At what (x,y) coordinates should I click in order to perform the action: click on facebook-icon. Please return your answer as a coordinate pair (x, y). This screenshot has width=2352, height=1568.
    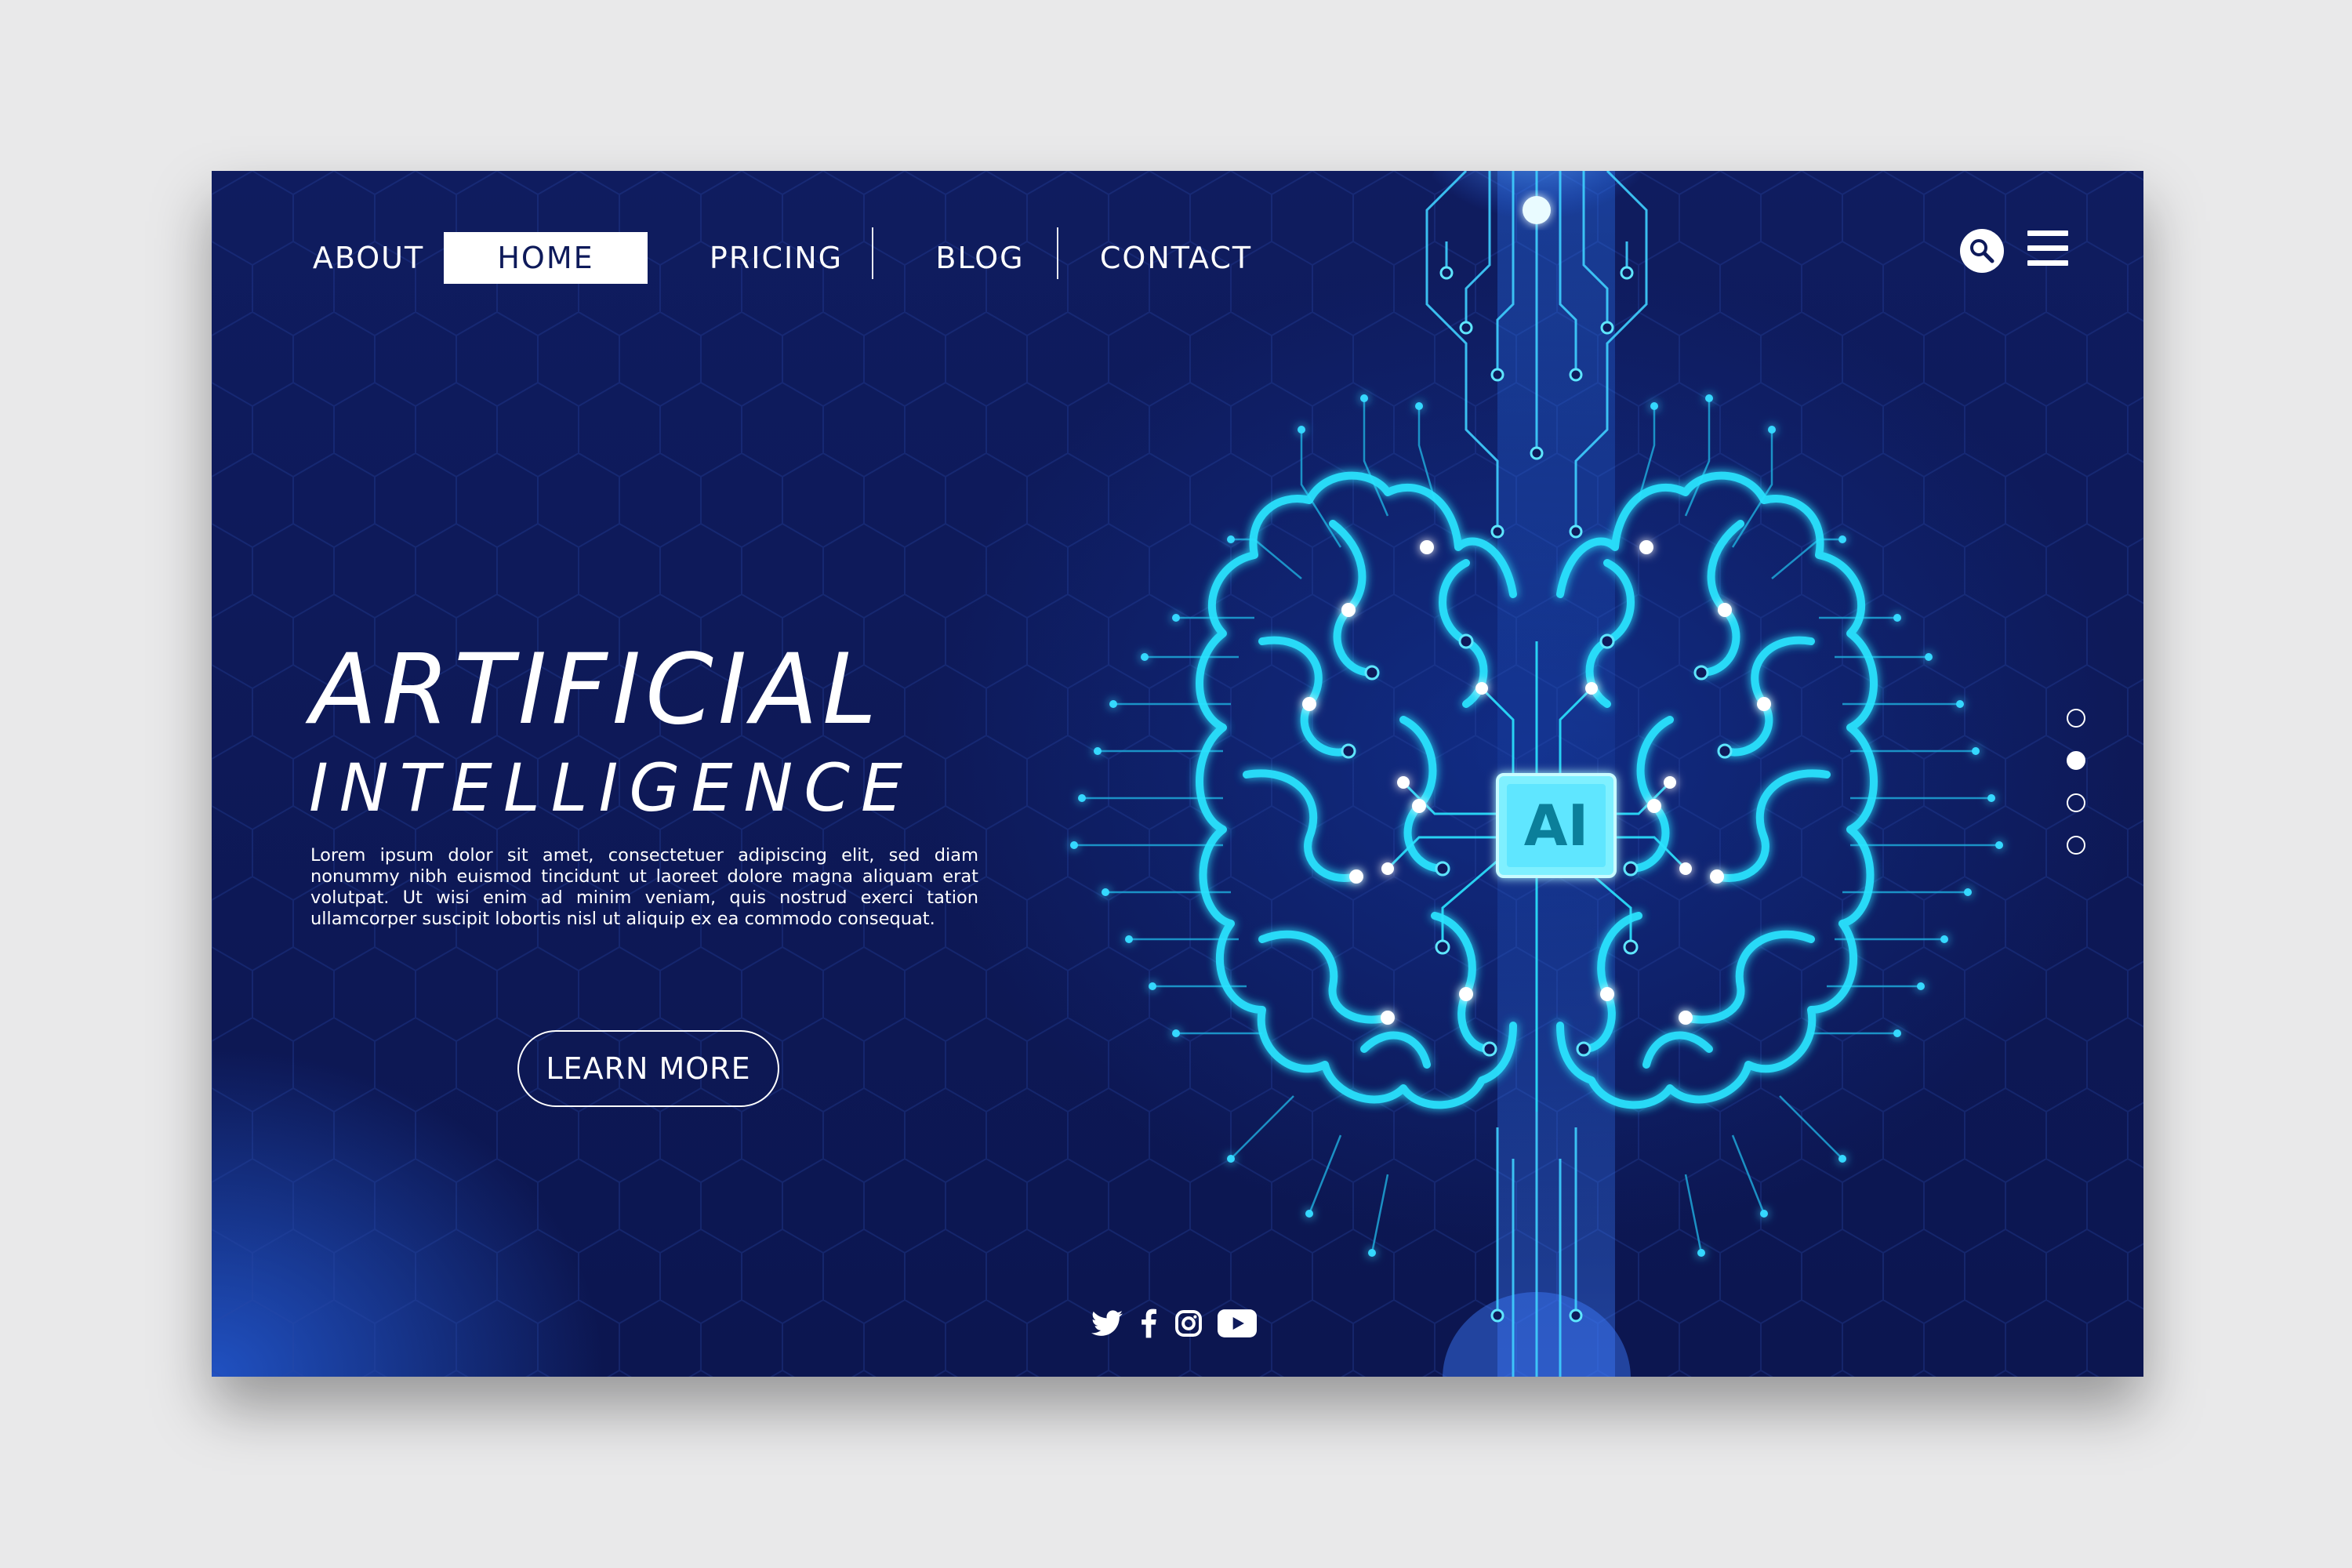
    Looking at the image, I should click on (1149, 1323).